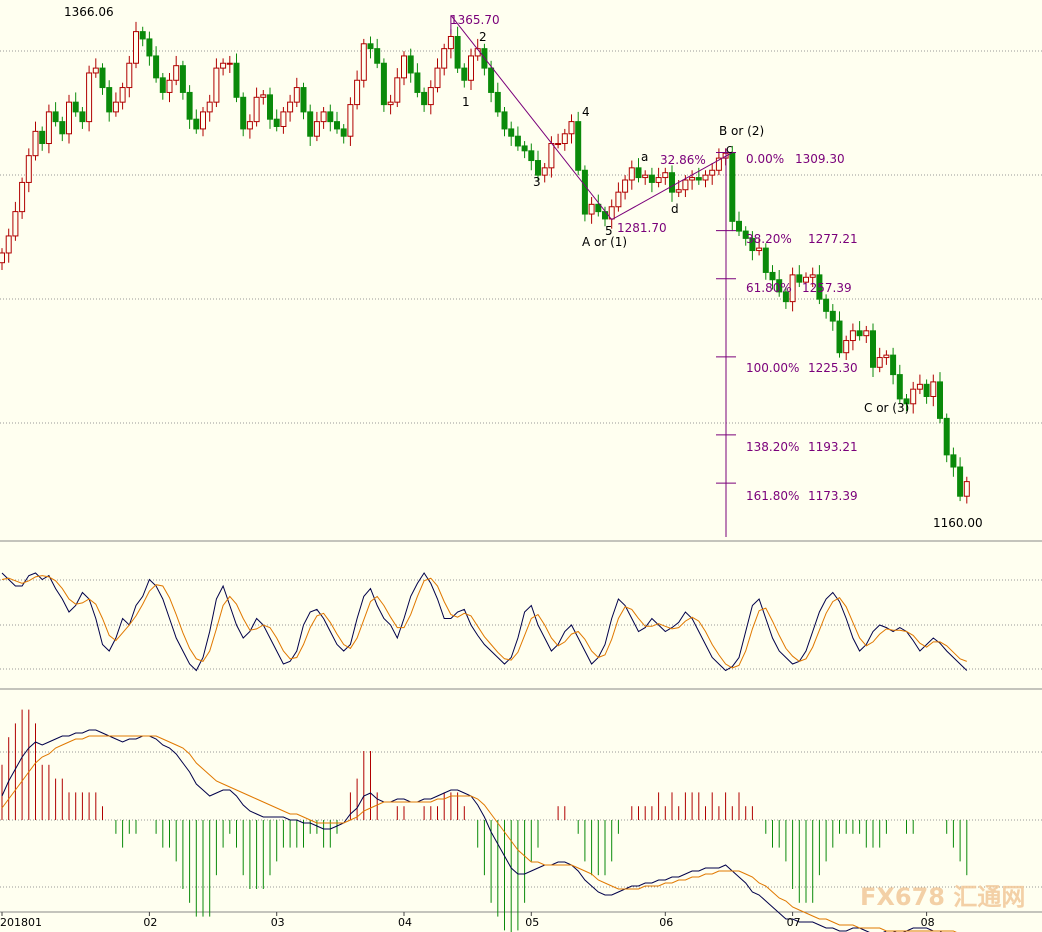 This screenshot has width=1042, height=932. What do you see at coordinates (729, 149) in the screenshot?
I see `wave-label-c: c` at bounding box center [729, 149].